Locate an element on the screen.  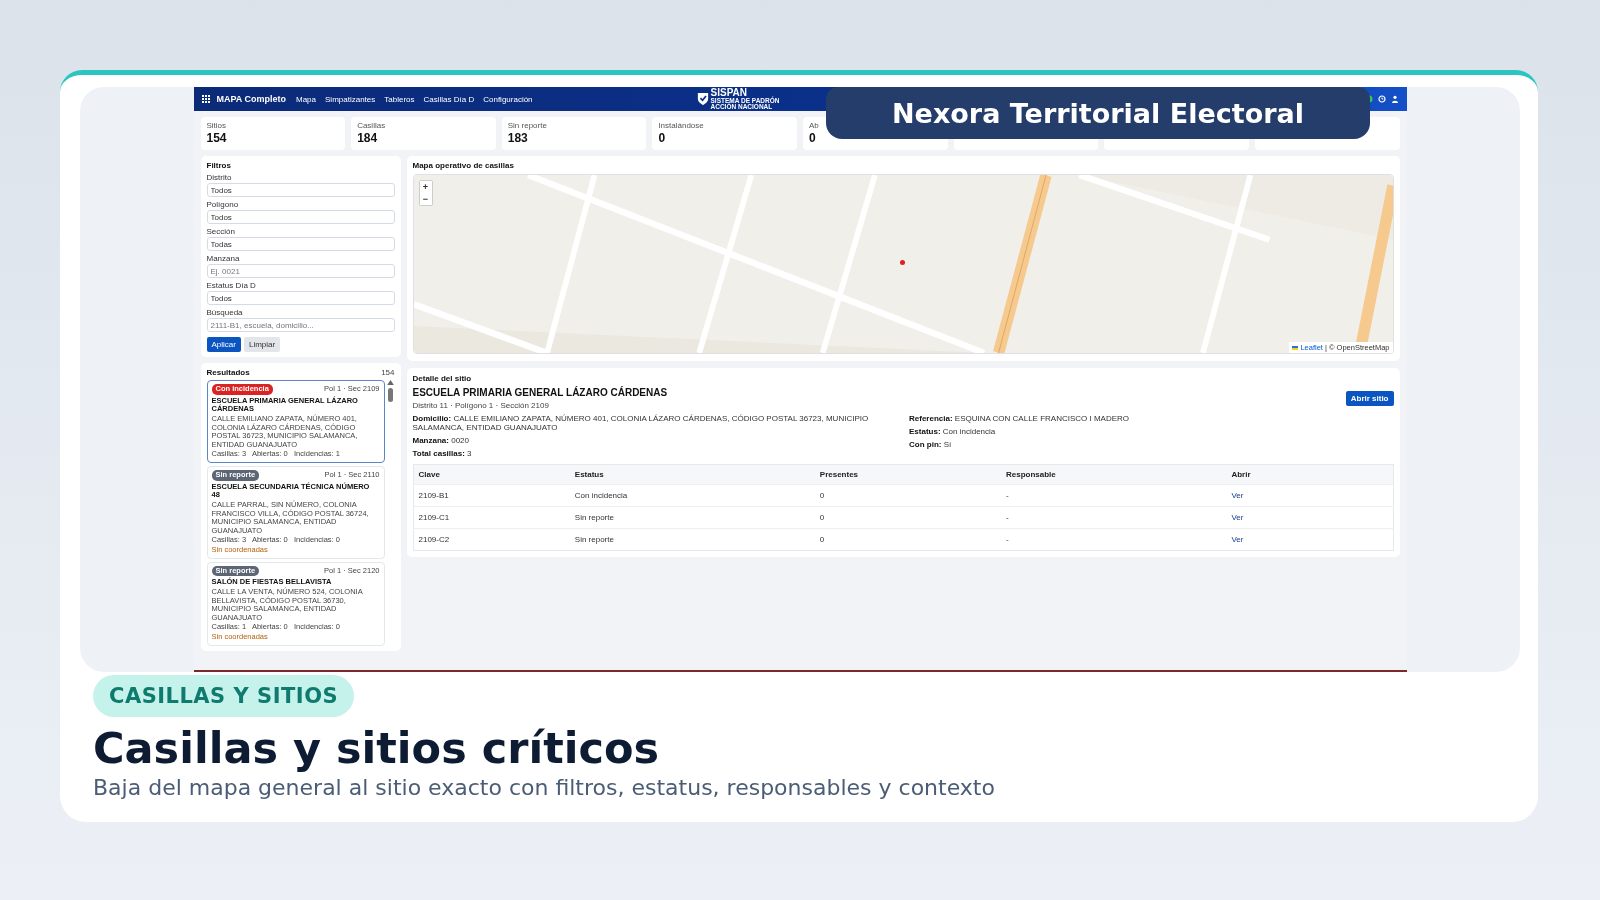
field-label: Polígono is located at coordinates (223, 204).